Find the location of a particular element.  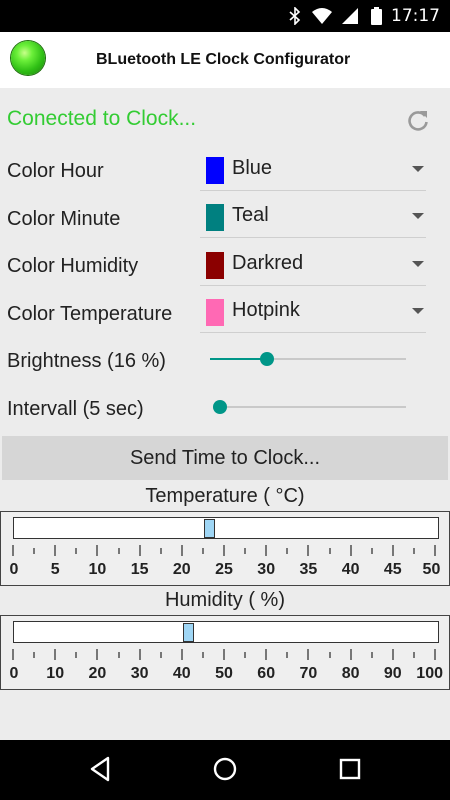

tick-label: 5 is located at coordinates (55, 569).